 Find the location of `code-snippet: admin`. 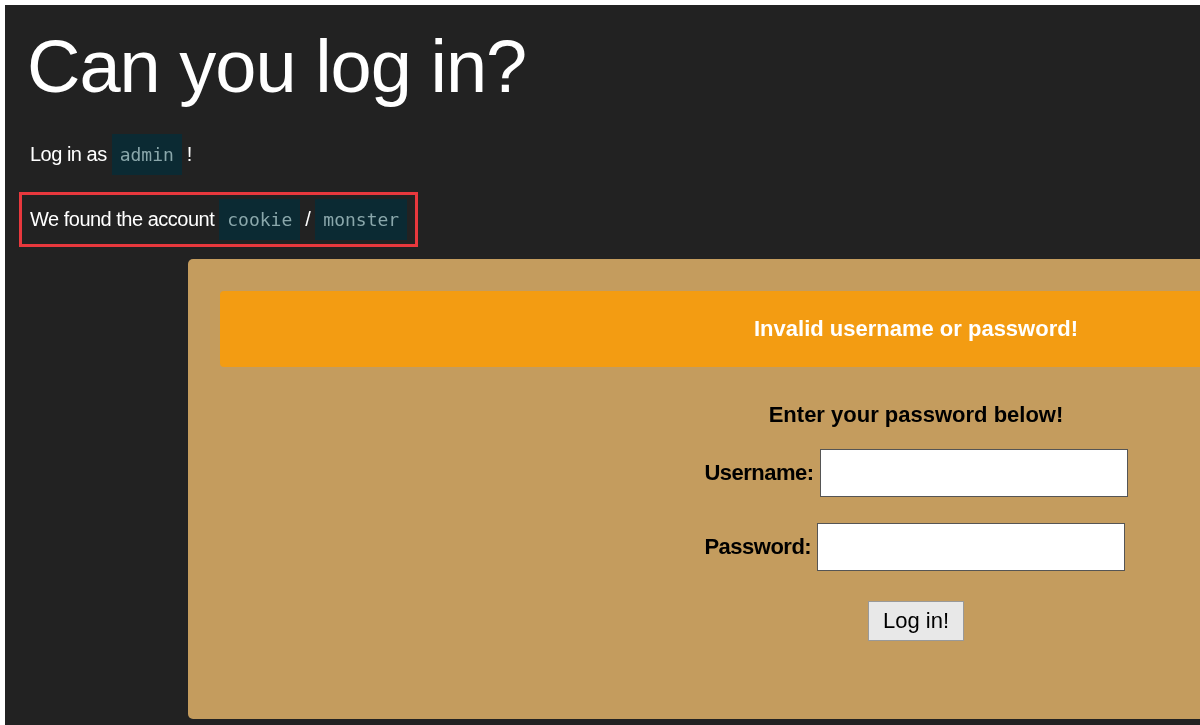

code-snippet: admin is located at coordinates (146, 154).